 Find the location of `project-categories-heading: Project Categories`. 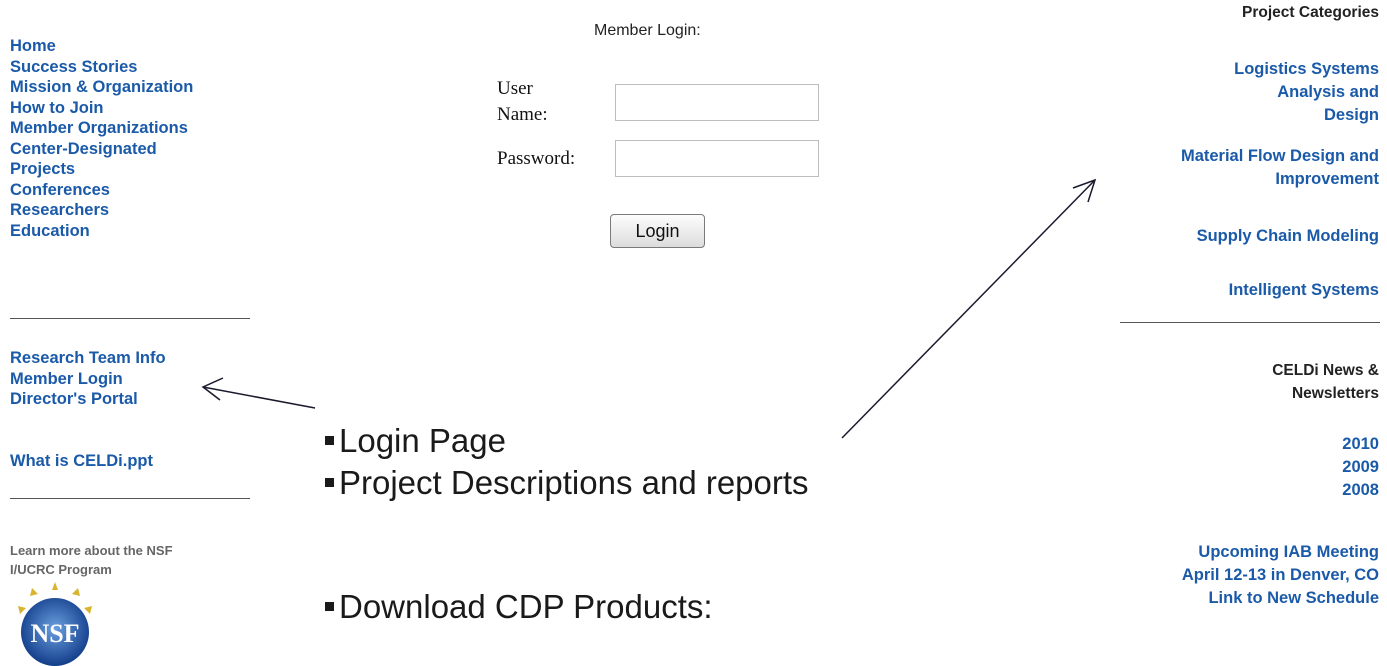

project-categories-heading: Project Categories is located at coordinates (1310, 12).